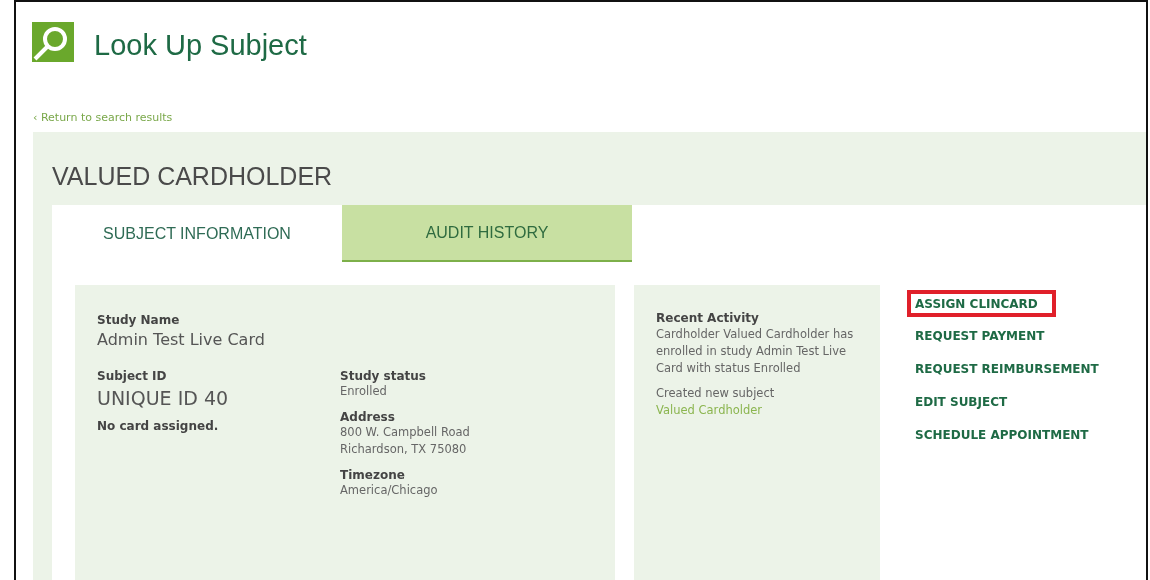  I want to click on action-link: EDIT SUBJECT, so click(965, 402).